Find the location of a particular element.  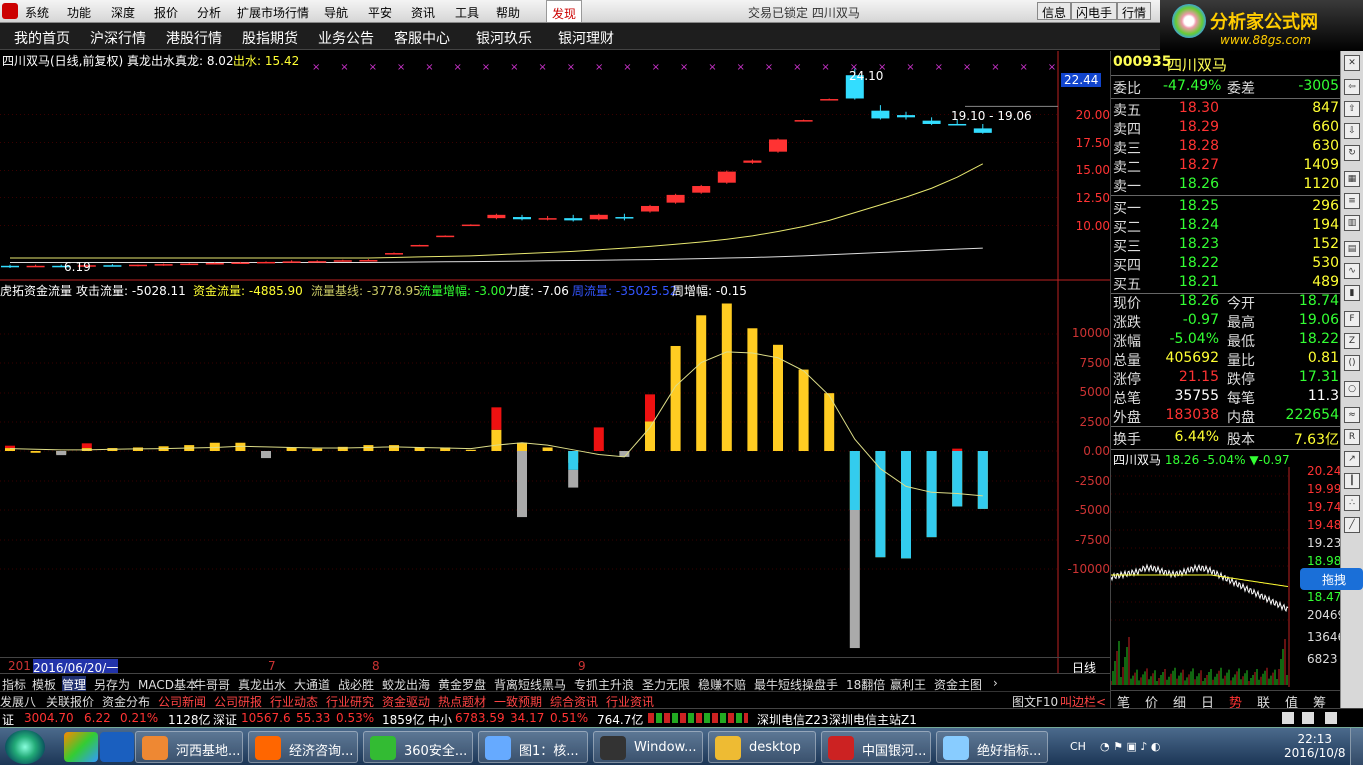

scatter-icon: ∴ is located at coordinates (1352, 503).